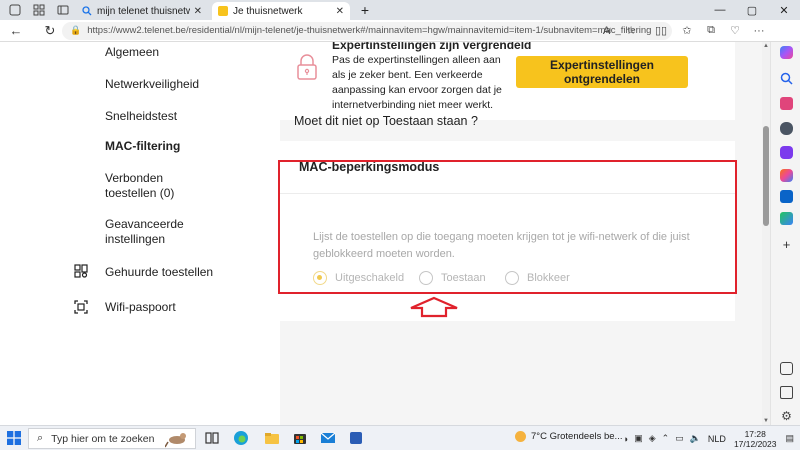 Image resolution: width=800 pixels, height=450 pixels. Describe the element at coordinates (786, 392) in the screenshot. I see `open-external-icon` at that location.